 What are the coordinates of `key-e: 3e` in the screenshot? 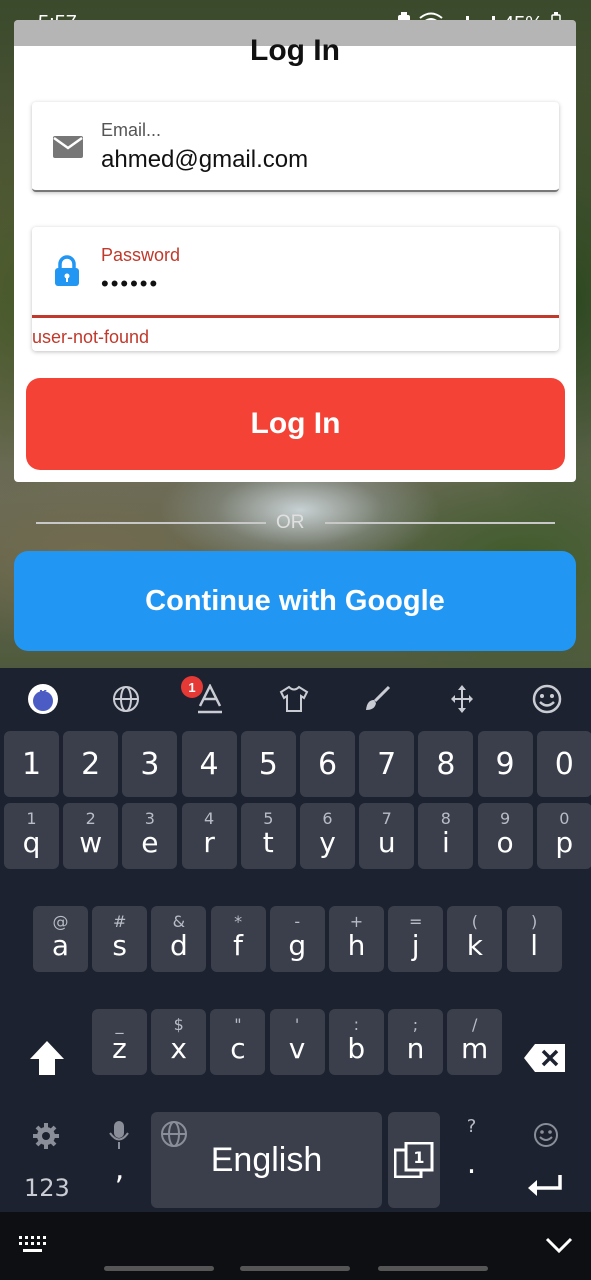 It's located at (150, 836).